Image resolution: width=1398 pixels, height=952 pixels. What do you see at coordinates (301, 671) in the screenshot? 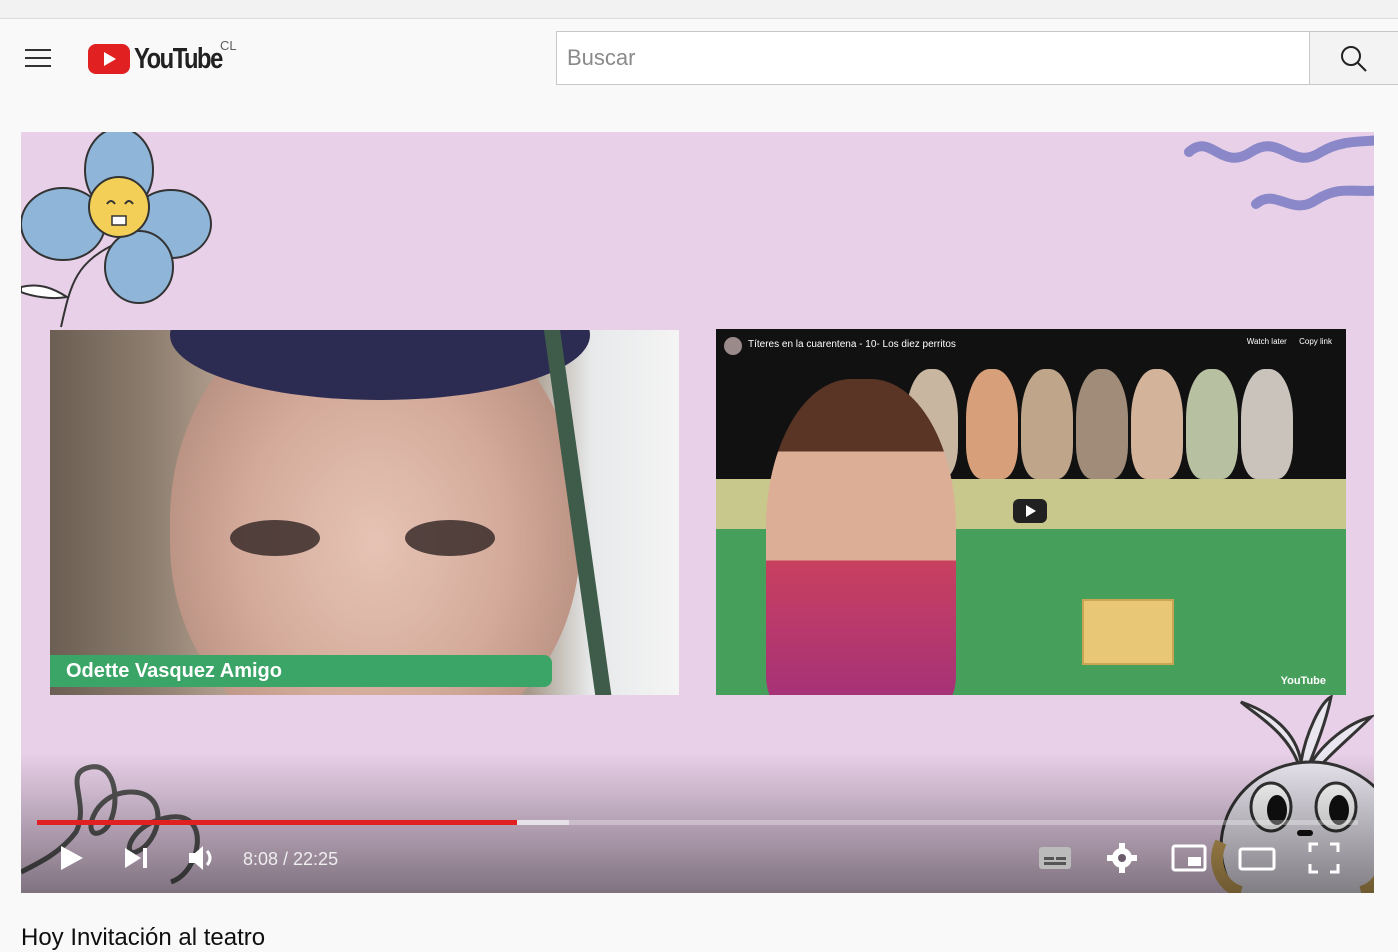
I see `name-tag: Odette Vasquez Amigo` at bounding box center [301, 671].